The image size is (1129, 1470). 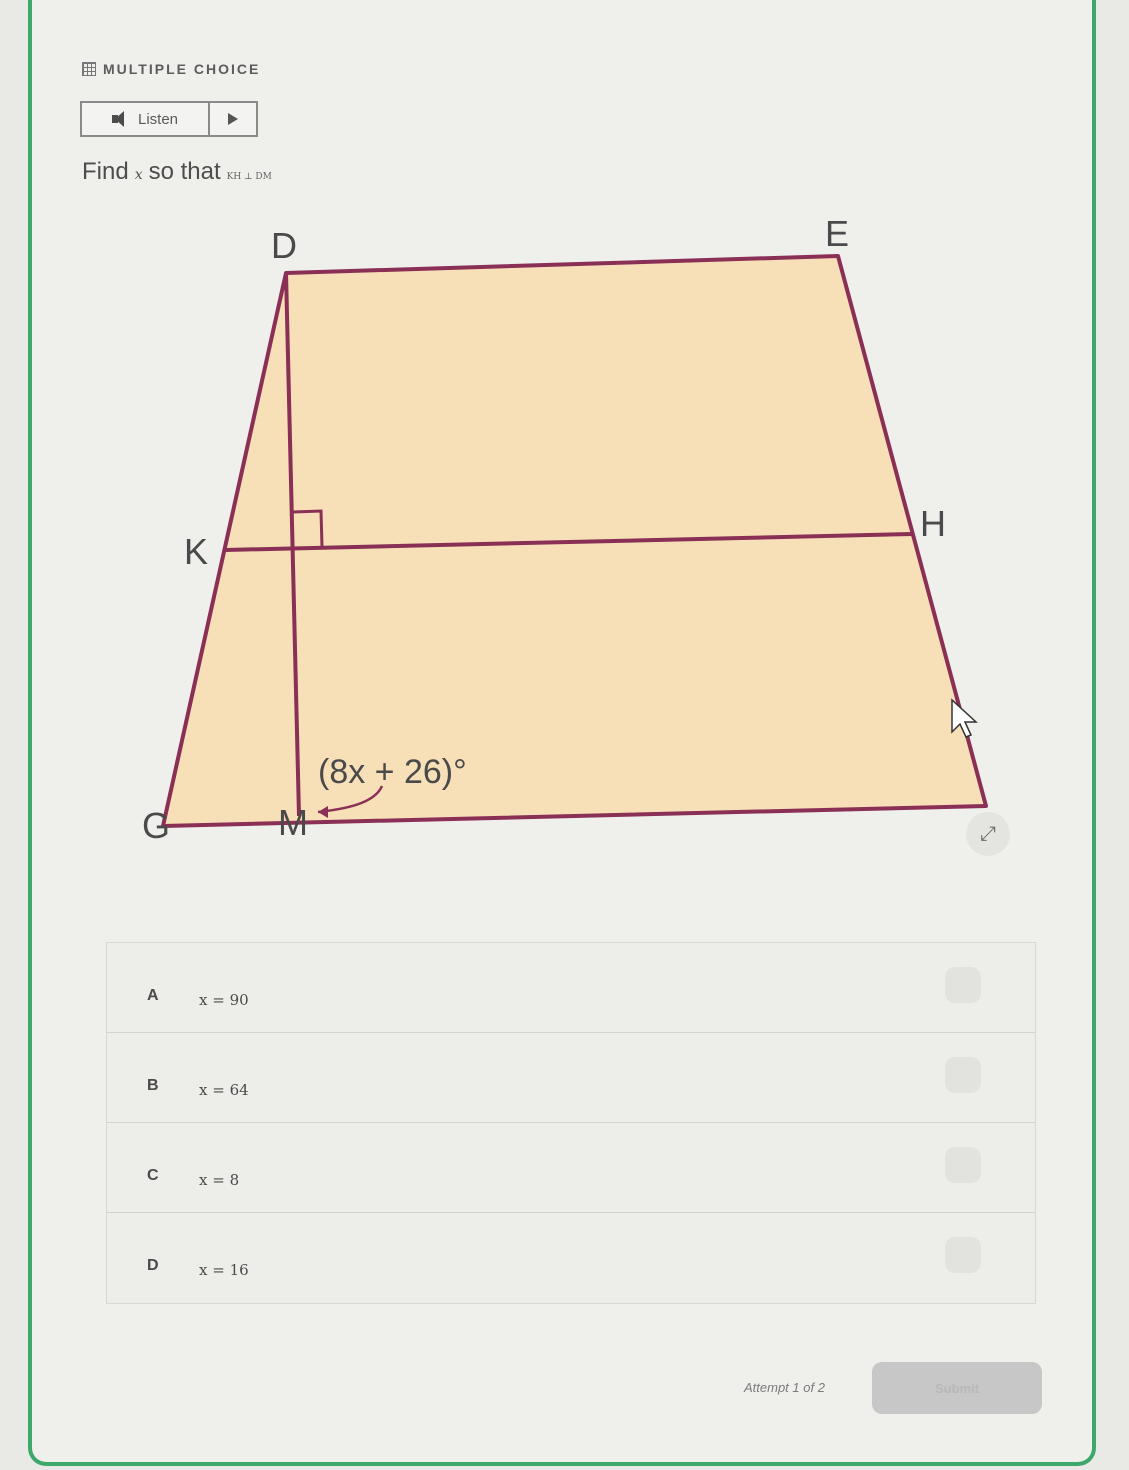 I want to click on choice-c-radio, so click(x=963, y=1165).